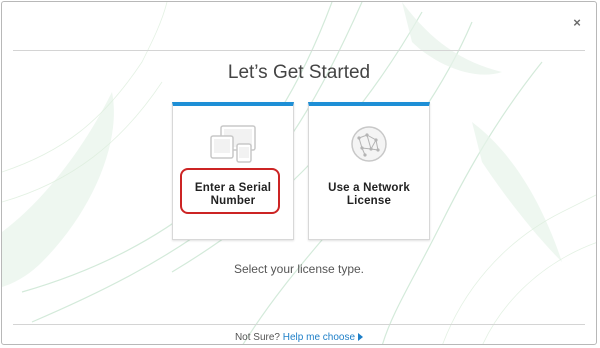 This screenshot has height=348, width=600. Describe the element at coordinates (299, 324) in the screenshot. I see `bottom-divider` at that location.